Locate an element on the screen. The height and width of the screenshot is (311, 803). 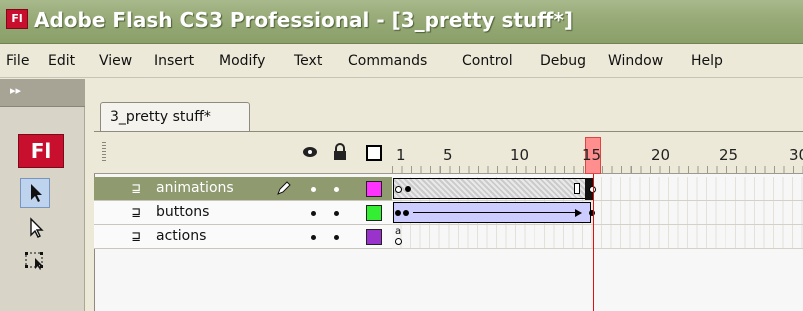
frame-number-25: 25 is located at coordinates (729, 155).